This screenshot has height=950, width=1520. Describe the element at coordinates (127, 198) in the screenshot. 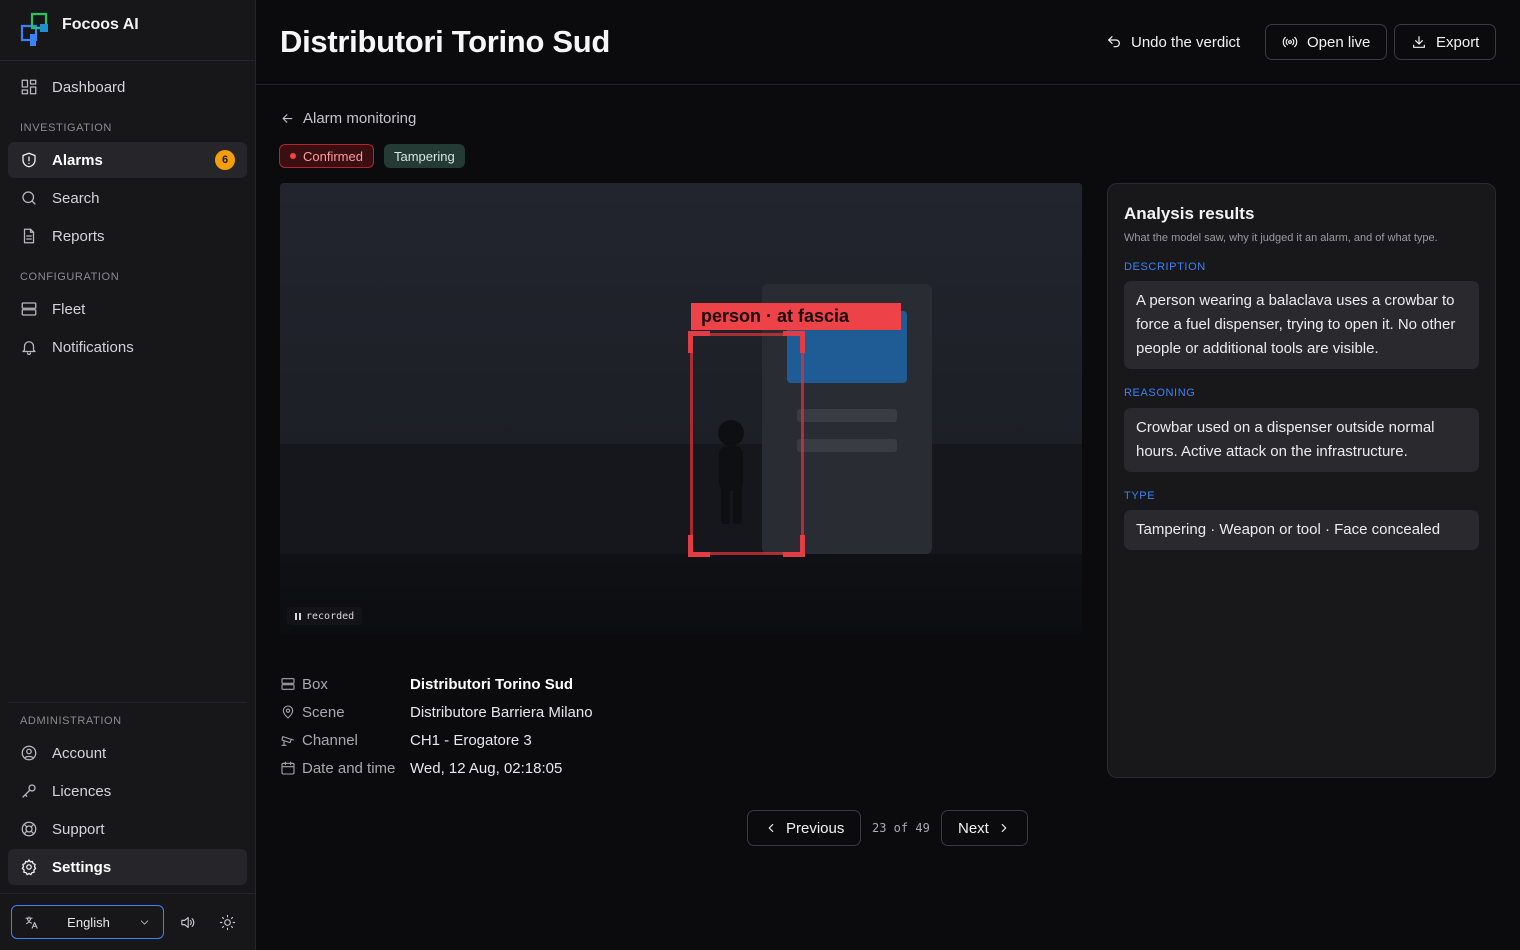

I see `sidebar-item-search: Search` at that location.